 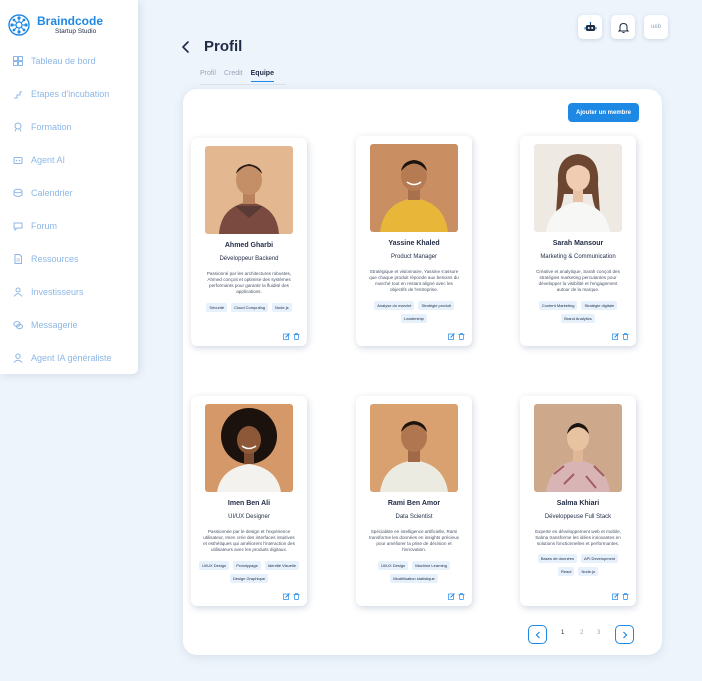 I want to click on sidebar-item-investisseurs: Investisseurs, so click(x=69, y=291).